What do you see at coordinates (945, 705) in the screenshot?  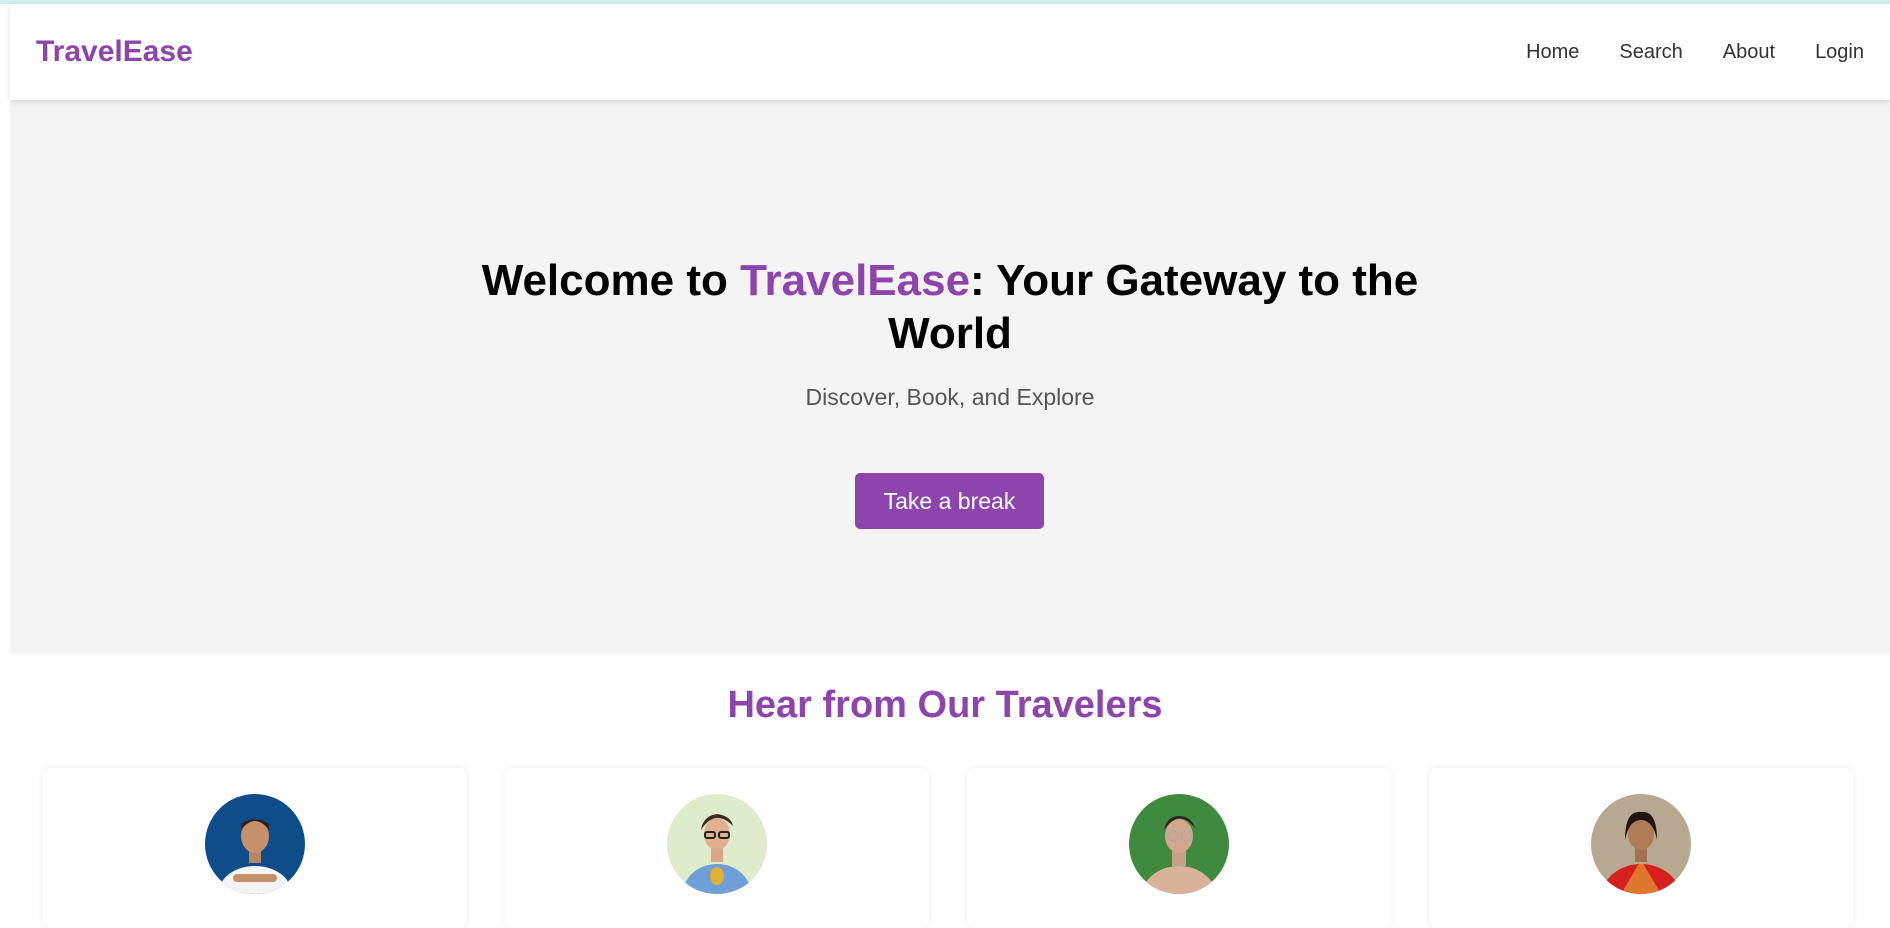 I see `testimonials-title: Hear from Our Travelers` at bounding box center [945, 705].